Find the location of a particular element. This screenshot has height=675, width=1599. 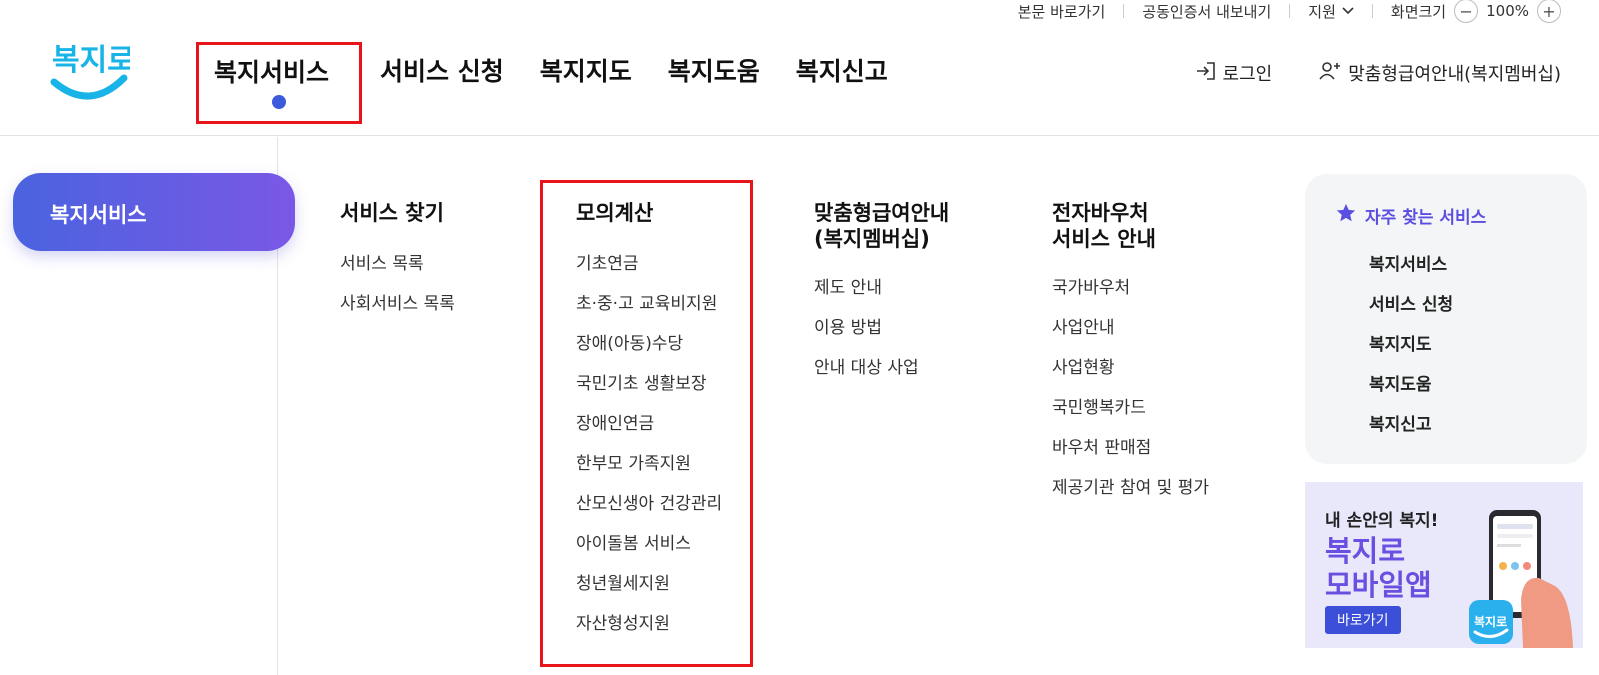

menu-item: 이용 방법 is located at coordinates (881, 328).